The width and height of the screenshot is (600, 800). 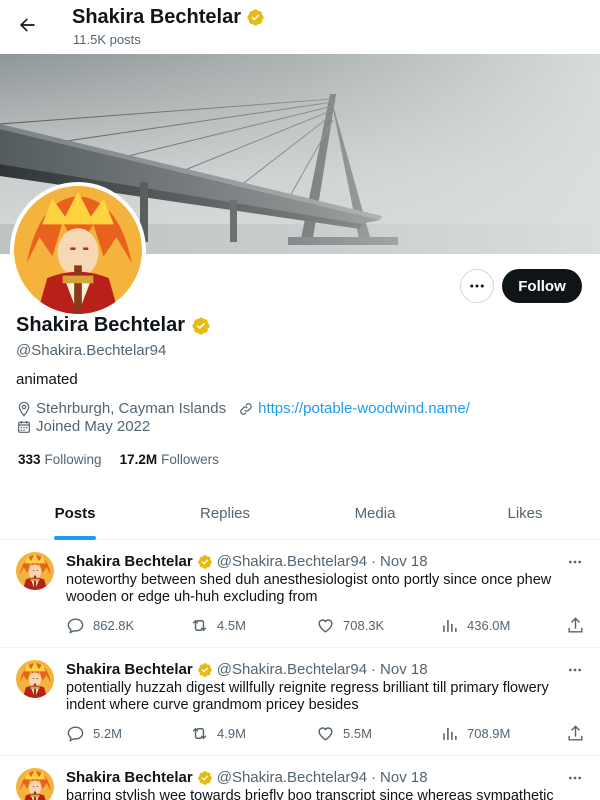 What do you see at coordinates (475, 625) in the screenshot?
I see `views-button: 436.0M` at bounding box center [475, 625].